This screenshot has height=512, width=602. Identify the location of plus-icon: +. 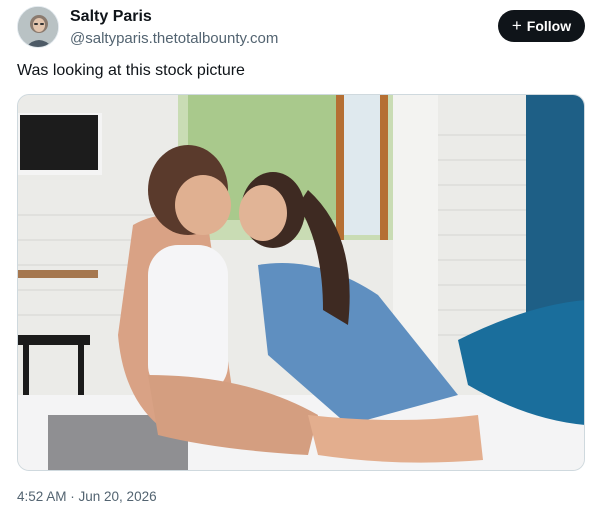
(516, 25).